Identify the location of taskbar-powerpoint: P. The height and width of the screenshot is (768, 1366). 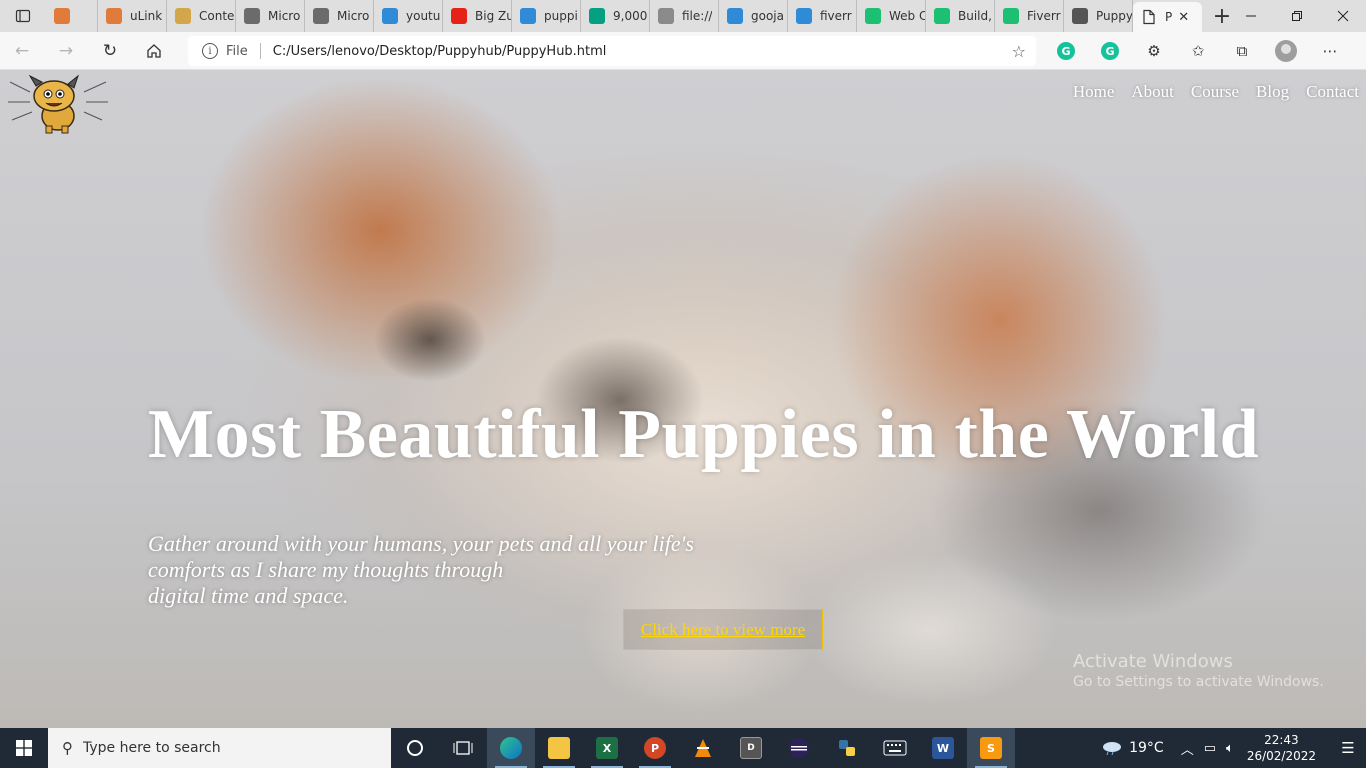
(655, 748).